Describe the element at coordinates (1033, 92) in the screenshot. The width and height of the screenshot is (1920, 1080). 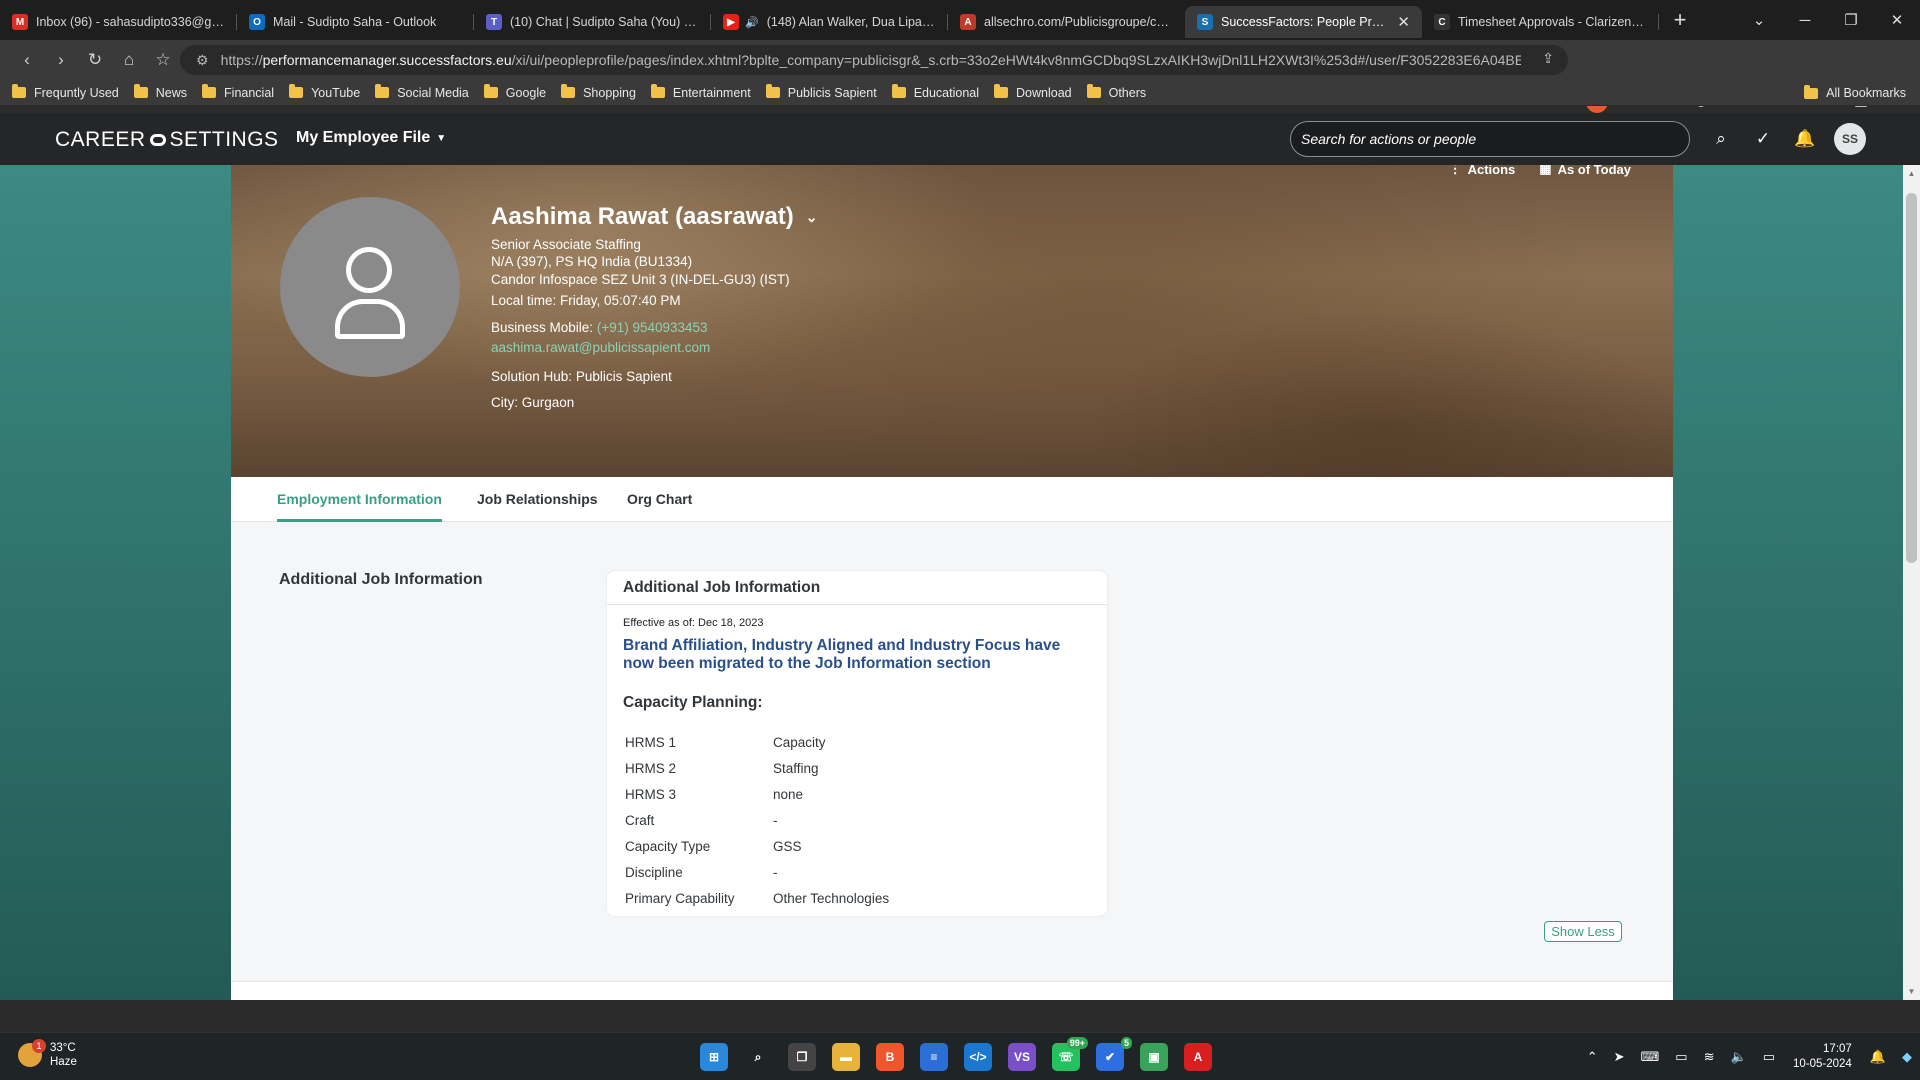
I see `bookmark-folder: Download` at that location.